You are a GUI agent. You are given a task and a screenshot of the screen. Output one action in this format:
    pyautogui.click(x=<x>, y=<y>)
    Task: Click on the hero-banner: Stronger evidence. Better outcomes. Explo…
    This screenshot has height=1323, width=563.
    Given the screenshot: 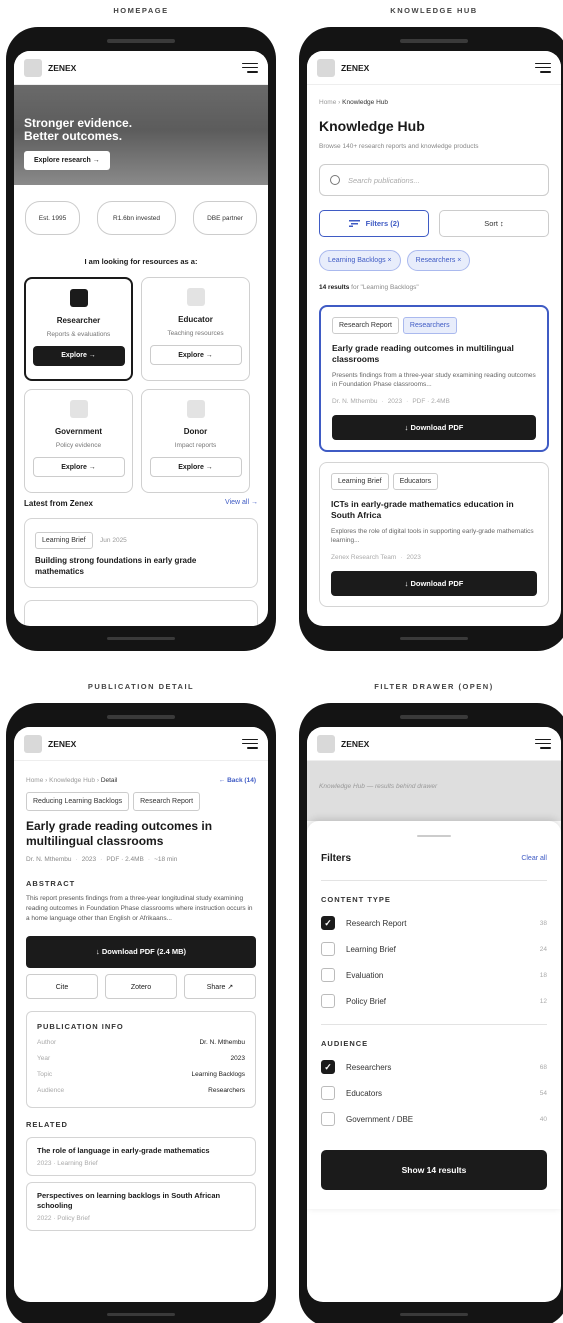 What is the action you would take?
    pyautogui.click(x=141, y=135)
    